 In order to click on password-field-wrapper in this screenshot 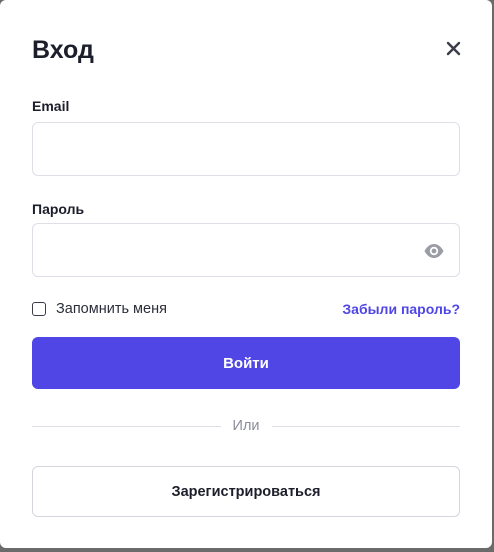, I will do `click(246, 250)`.